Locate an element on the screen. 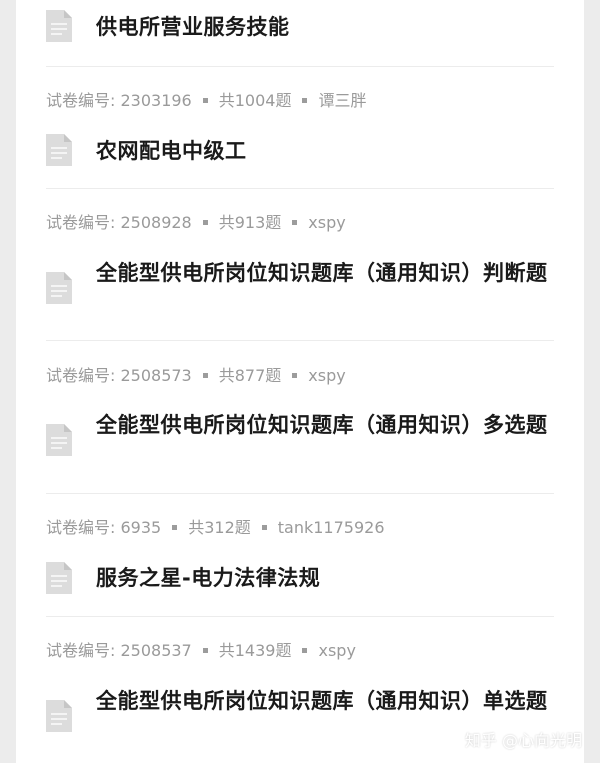 Image resolution: width=600 pixels, height=763 pixels. exam-id: 试卷编号: 2303196 is located at coordinates (119, 100).